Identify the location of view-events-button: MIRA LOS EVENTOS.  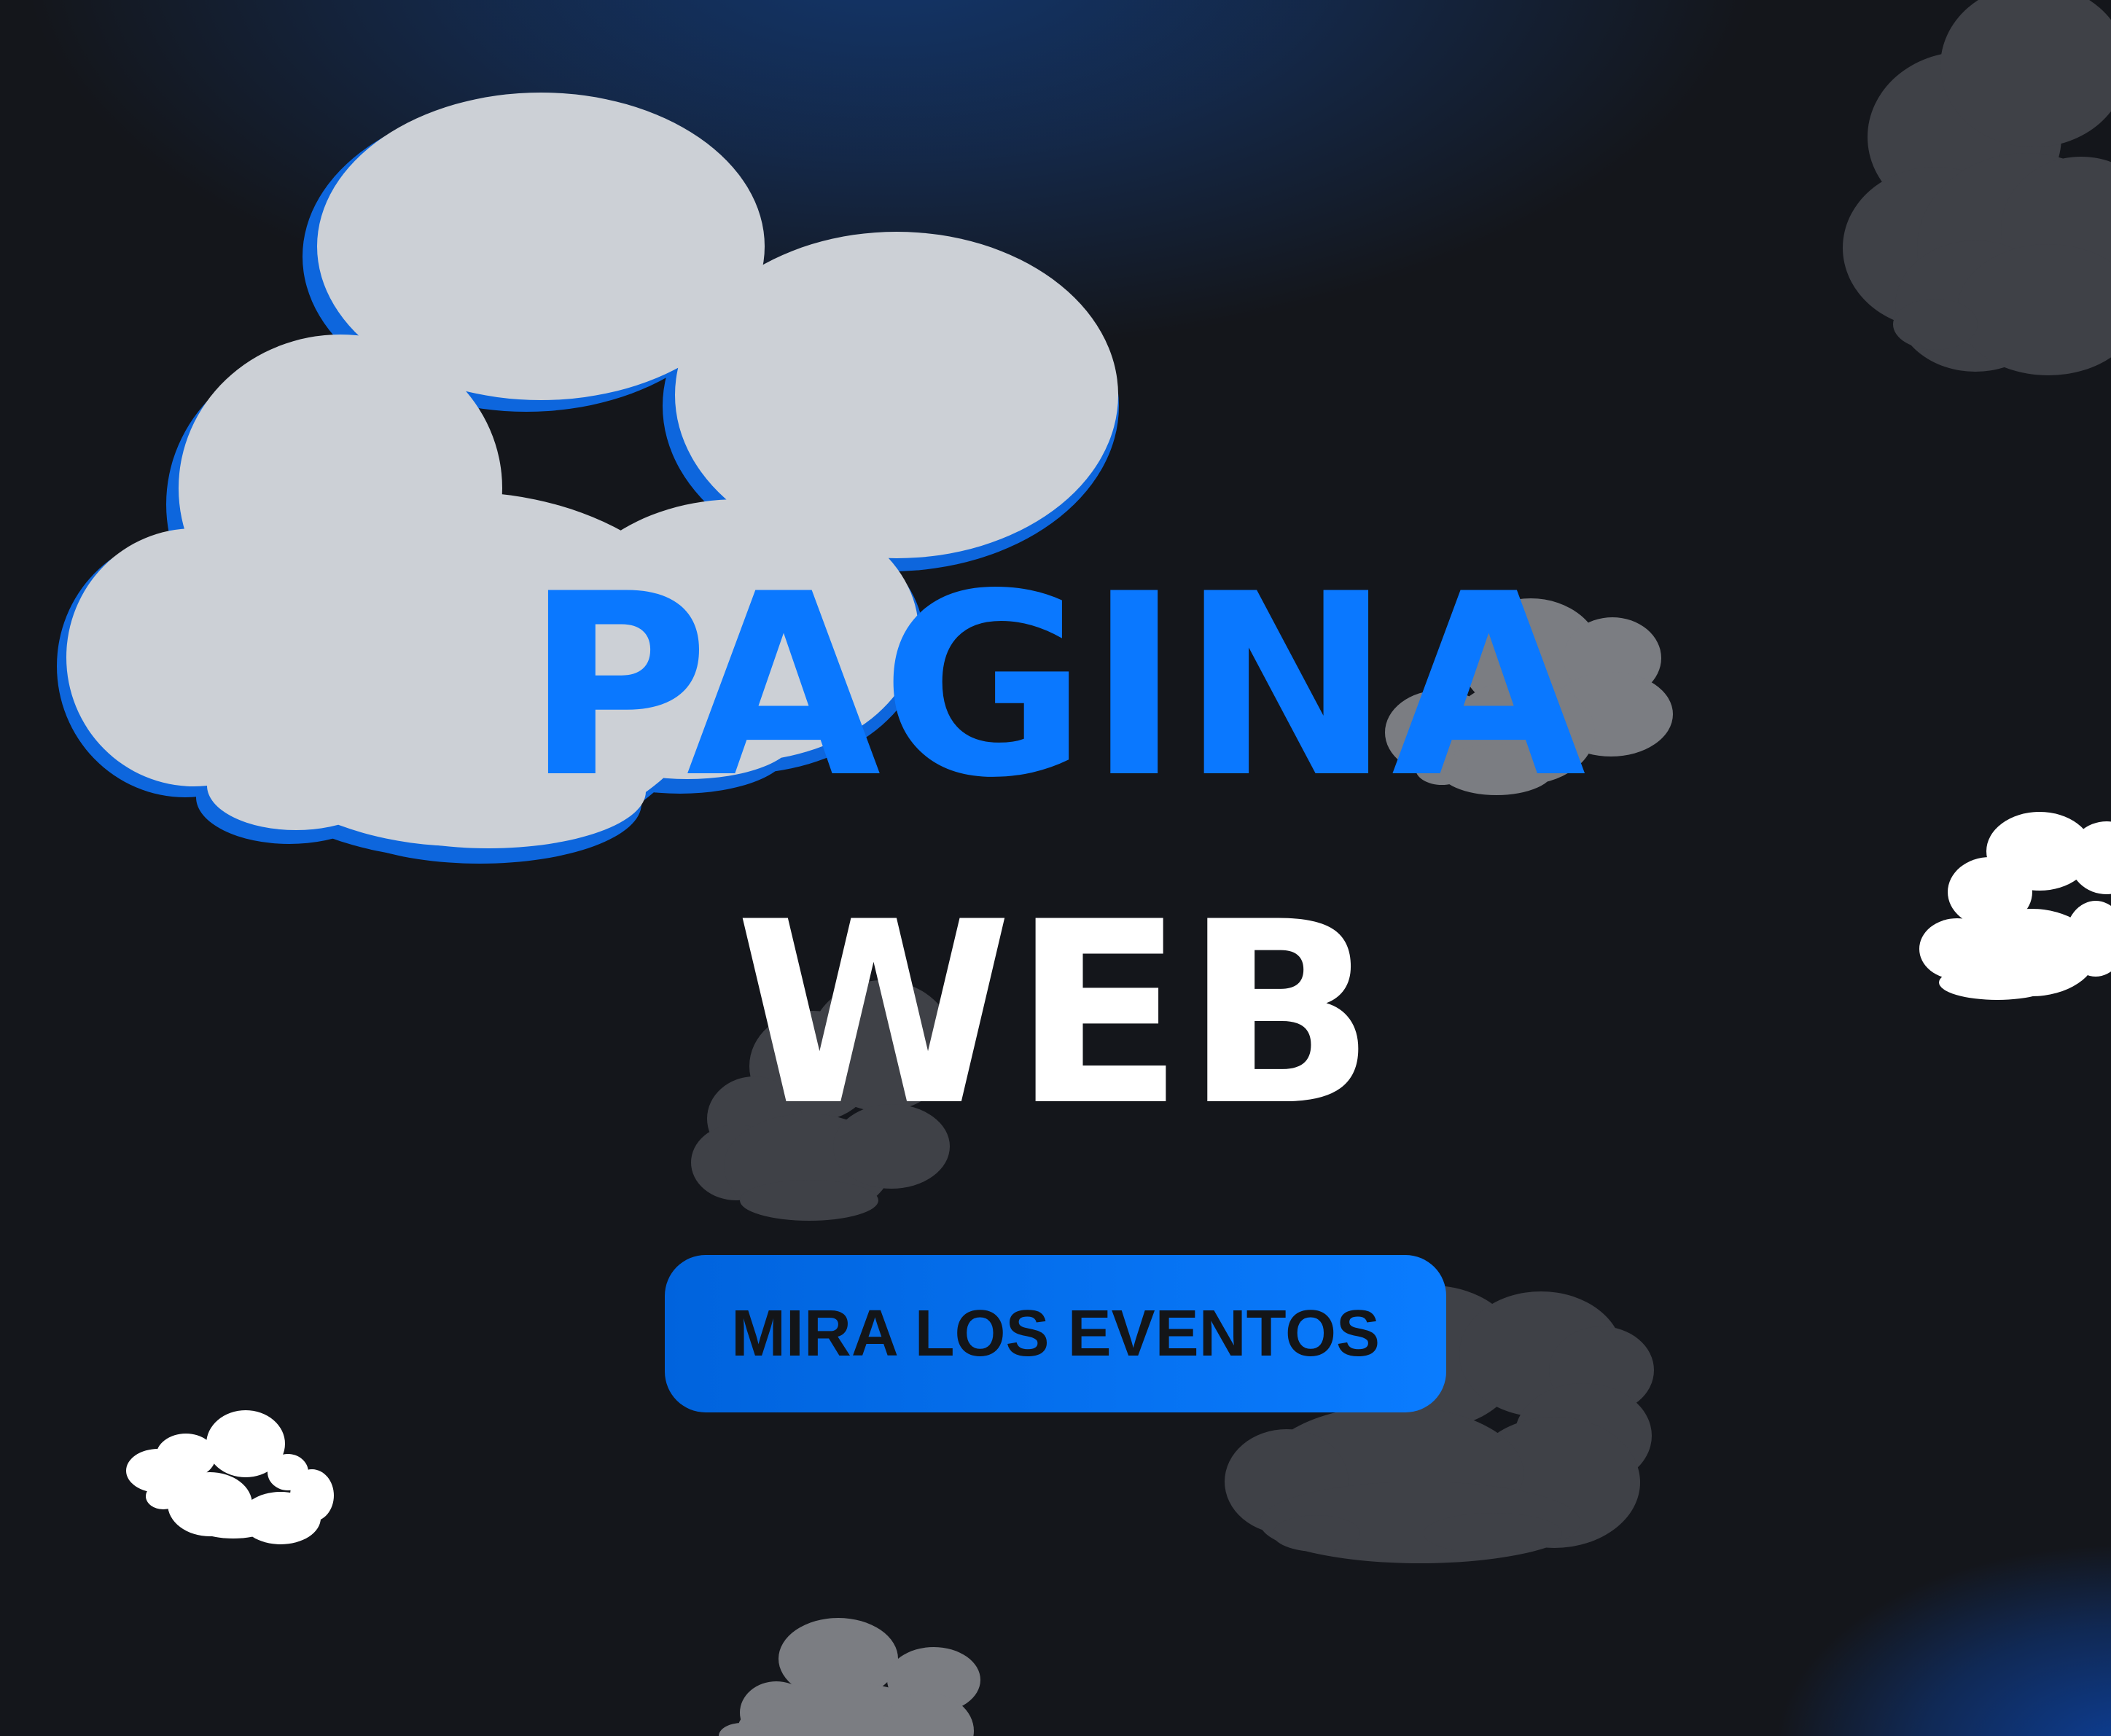
(1055, 1333).